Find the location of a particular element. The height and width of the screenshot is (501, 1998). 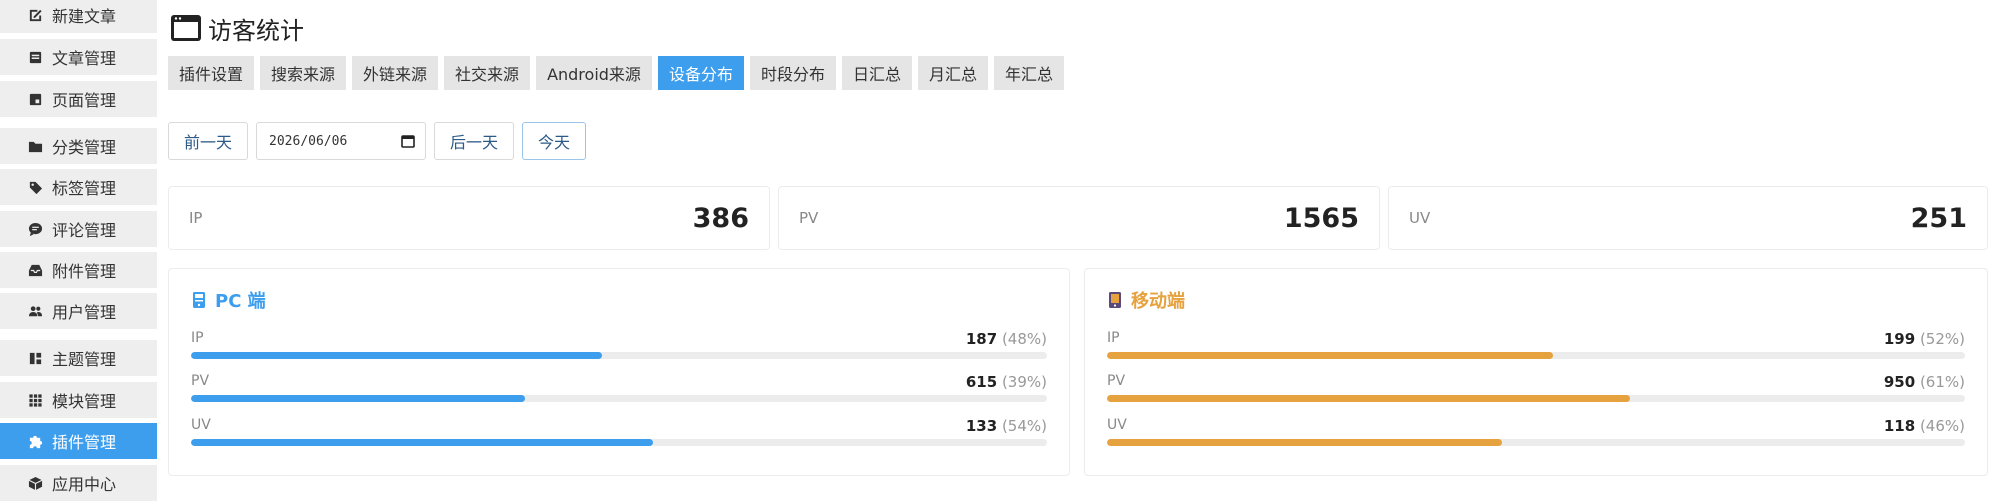

tab-device-distribution: 设备分布 is located at coordinates (700, 73).